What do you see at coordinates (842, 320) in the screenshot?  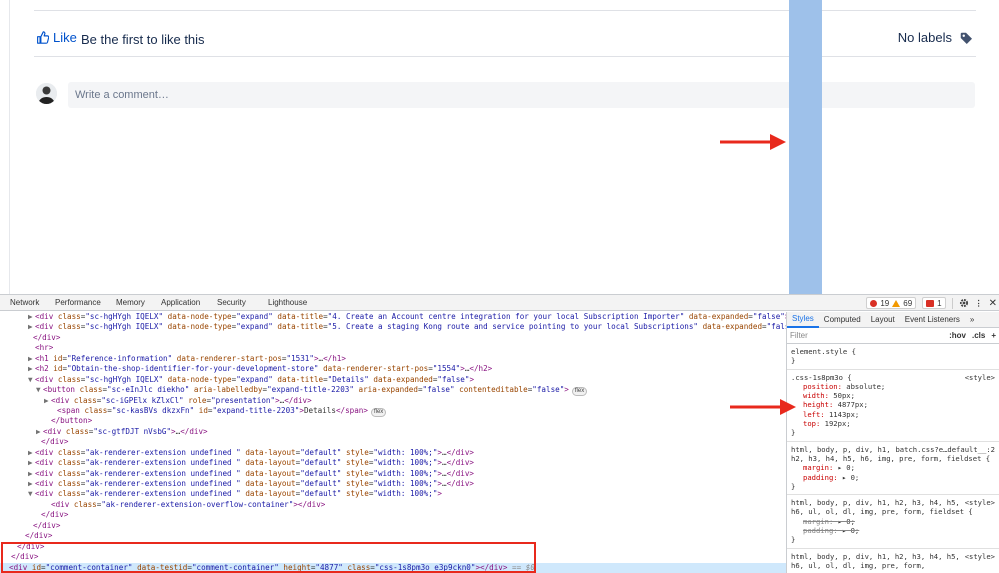 I see `tab-computed: Computed` at bounding box center [842, 320].